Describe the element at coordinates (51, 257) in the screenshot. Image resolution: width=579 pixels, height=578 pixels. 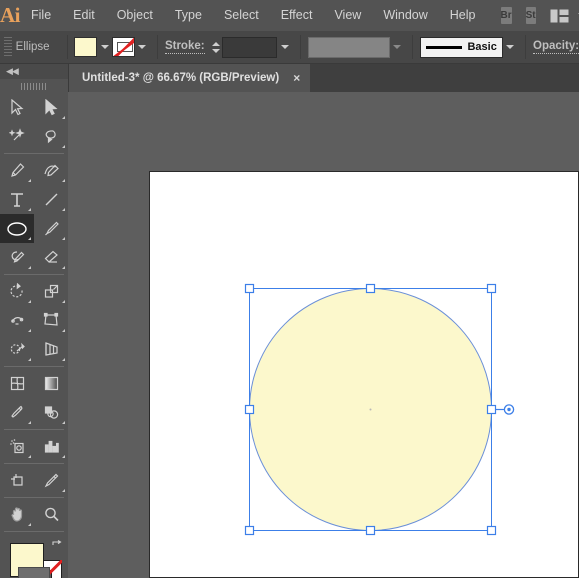
I see `eraser-tool` at that location.